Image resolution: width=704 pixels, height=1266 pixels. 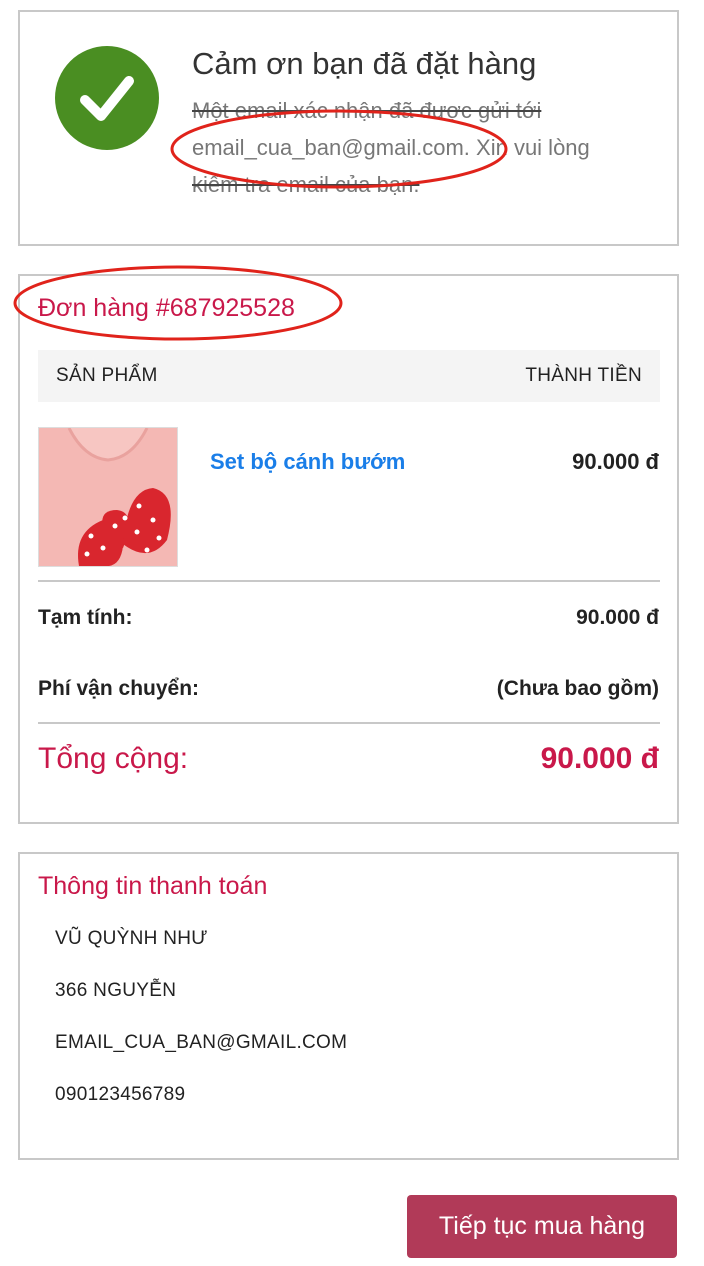 What do you see at coordinates (331, 147) in the screenshot?
I see `confirmation-email: email_cua_ban@gmail.com.` at bounding box center [331, 147].